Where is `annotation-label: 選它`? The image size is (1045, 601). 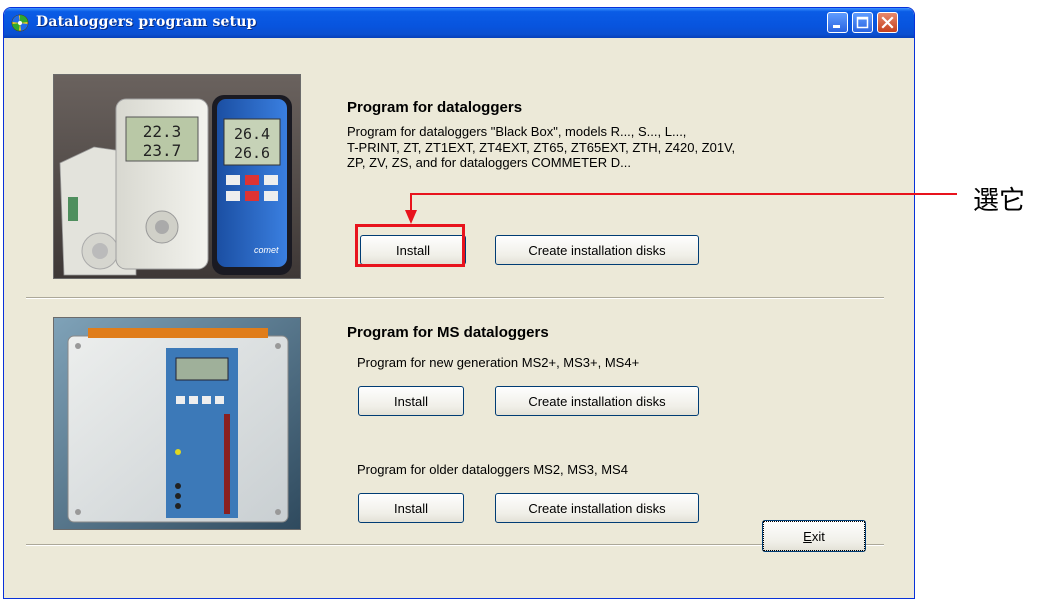
annotation-label: 選它 is located at coordinates (999, 201).